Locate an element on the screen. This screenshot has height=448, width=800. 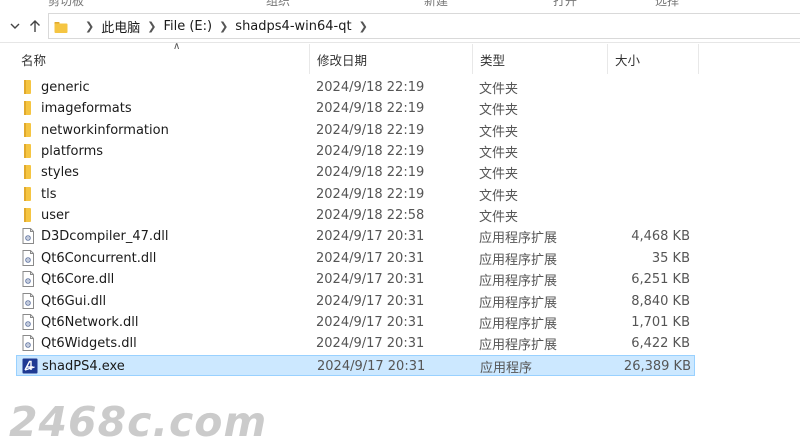
address-bar: ❯ 此电脑 ❯ File (E:) ❯ shadps4-win64-qt ❯ is located at coordinates (424, 26).